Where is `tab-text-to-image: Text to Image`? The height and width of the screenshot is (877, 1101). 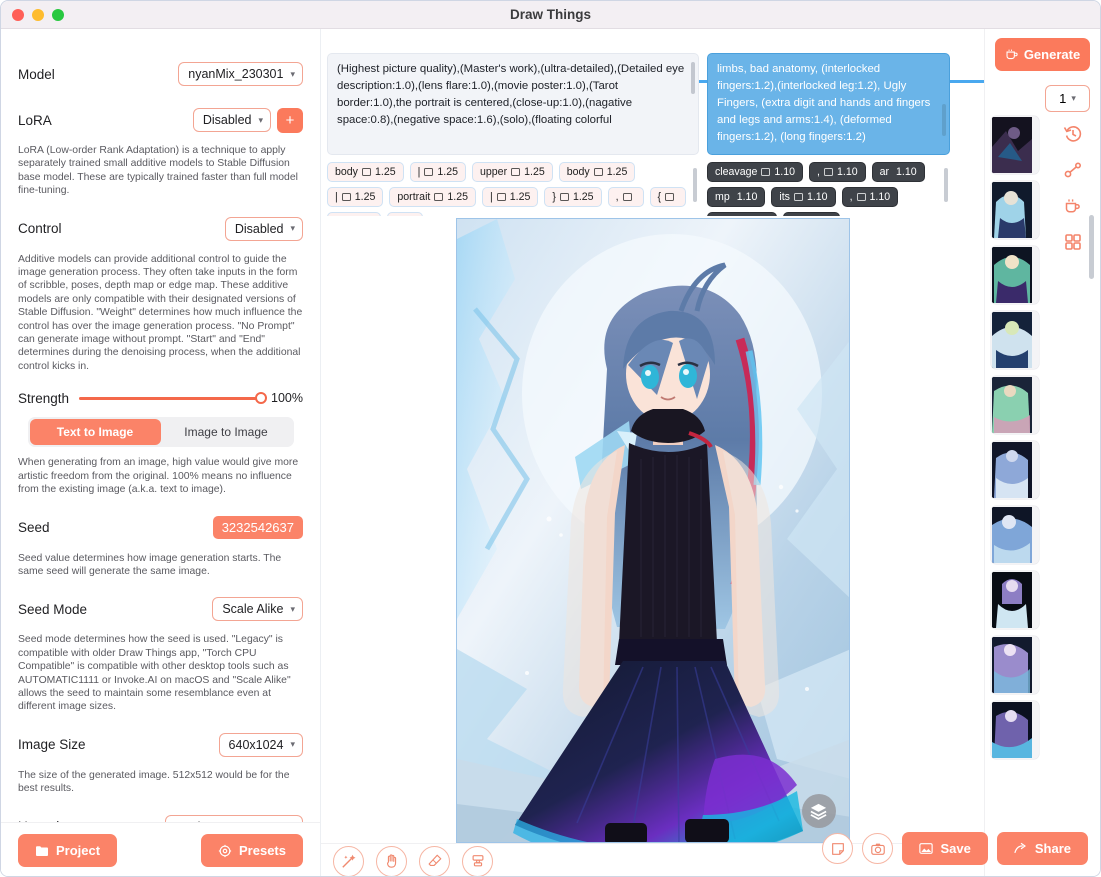 tab-text-to-image: Text to Image is located at coordinates (95, 432).